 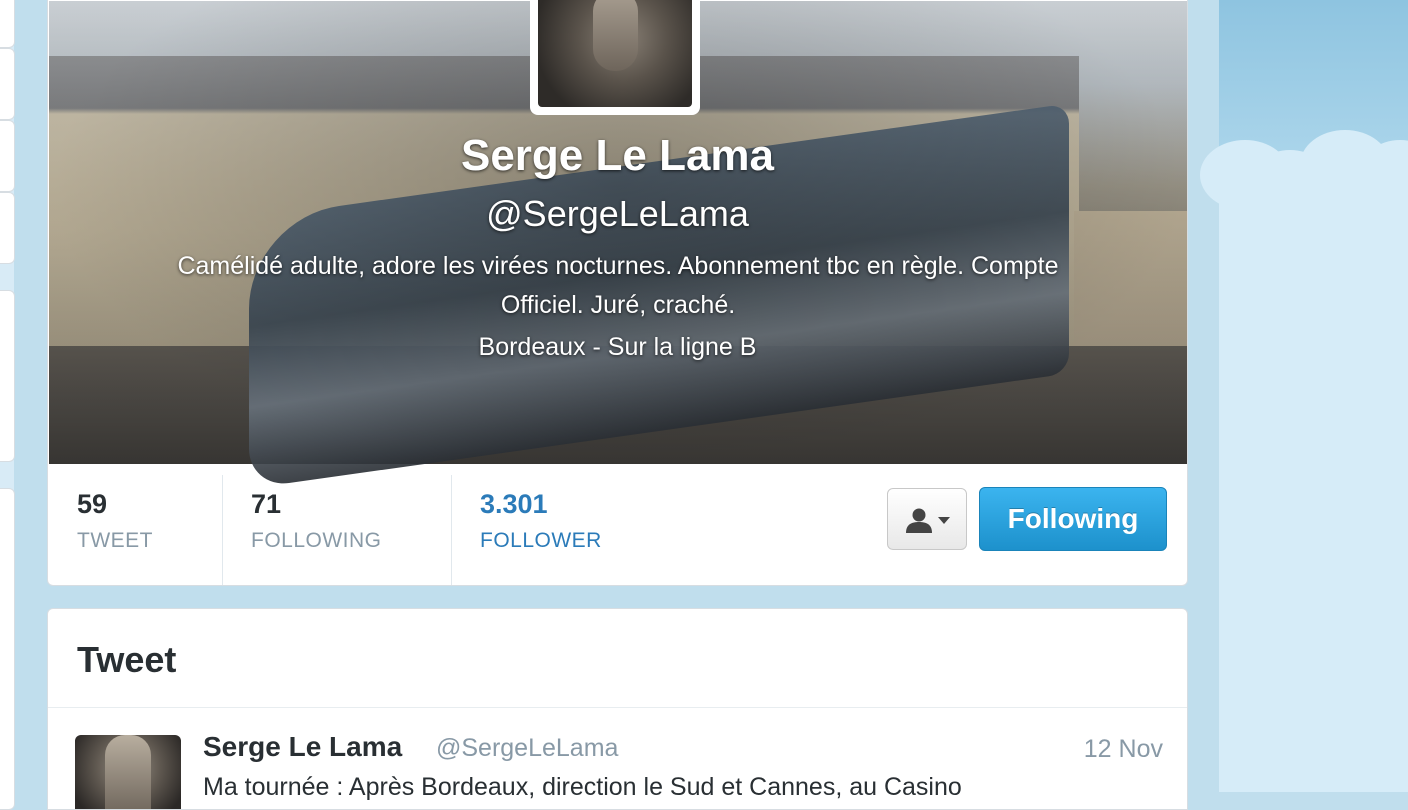 What do you see at coordinates (919, 520) in the screenshot?
I see `user-icon` at bounding box center [919, 520].